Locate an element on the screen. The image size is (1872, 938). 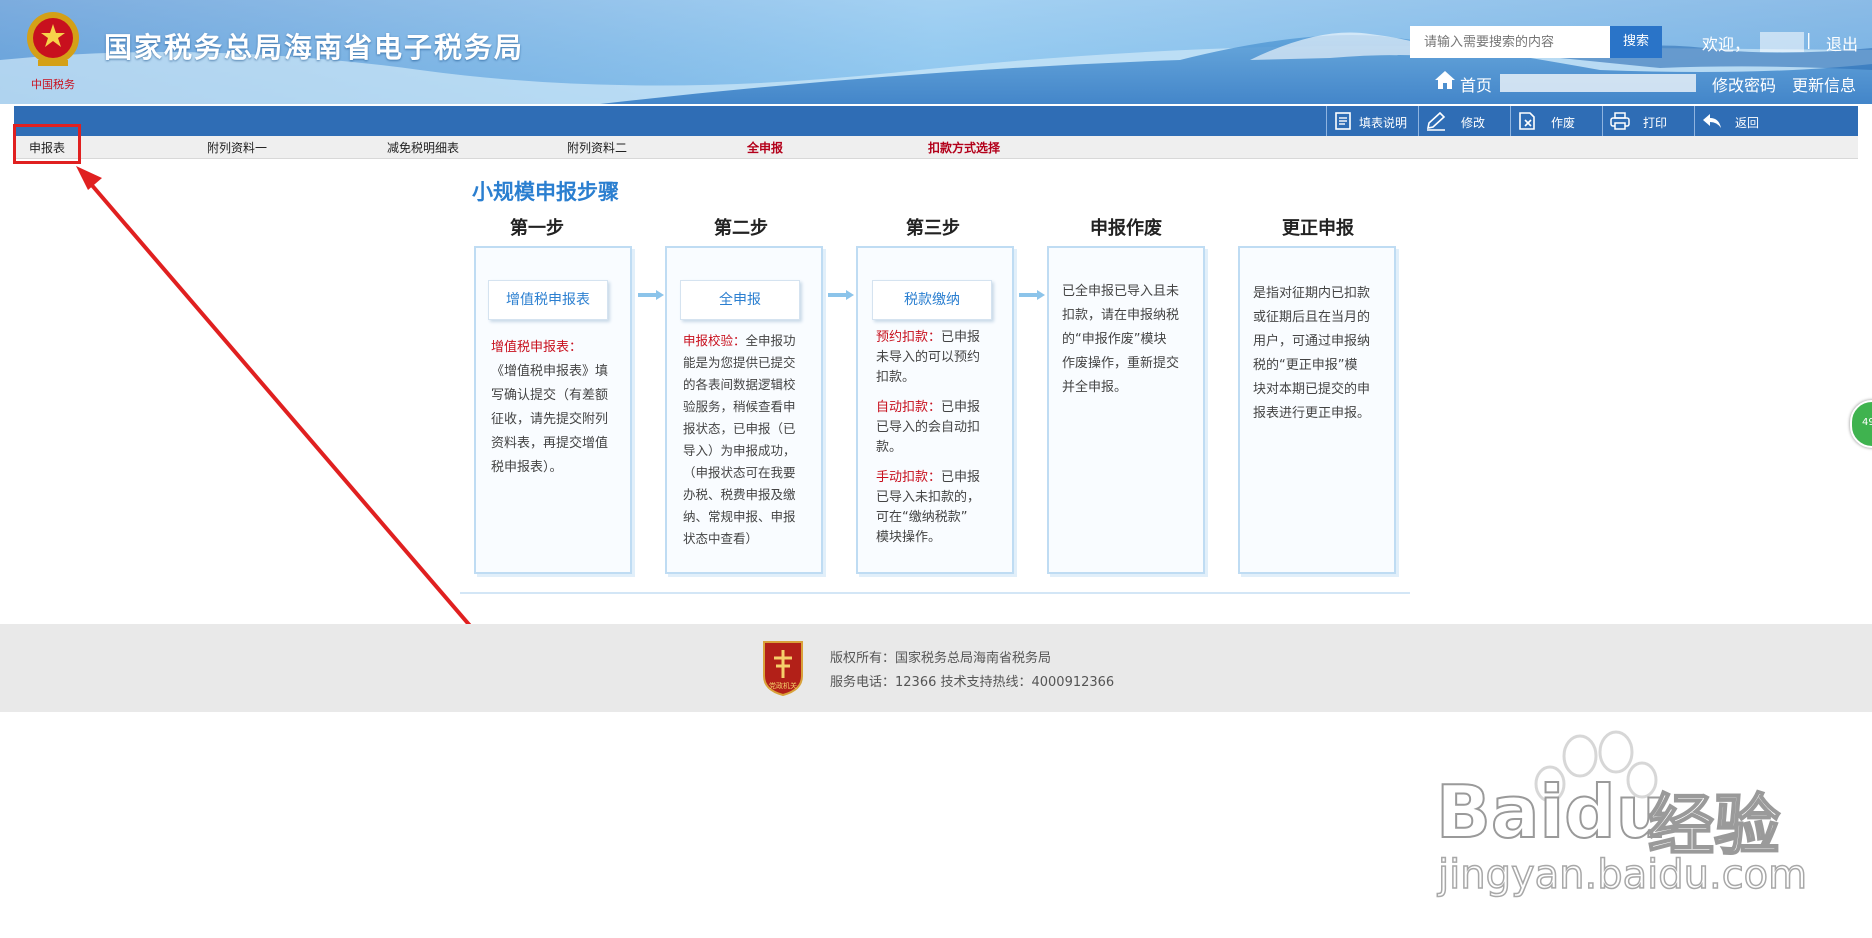
copyright-text: 版权所有：国家税务总局海南省税务局 is located at coordinates (941, 658).